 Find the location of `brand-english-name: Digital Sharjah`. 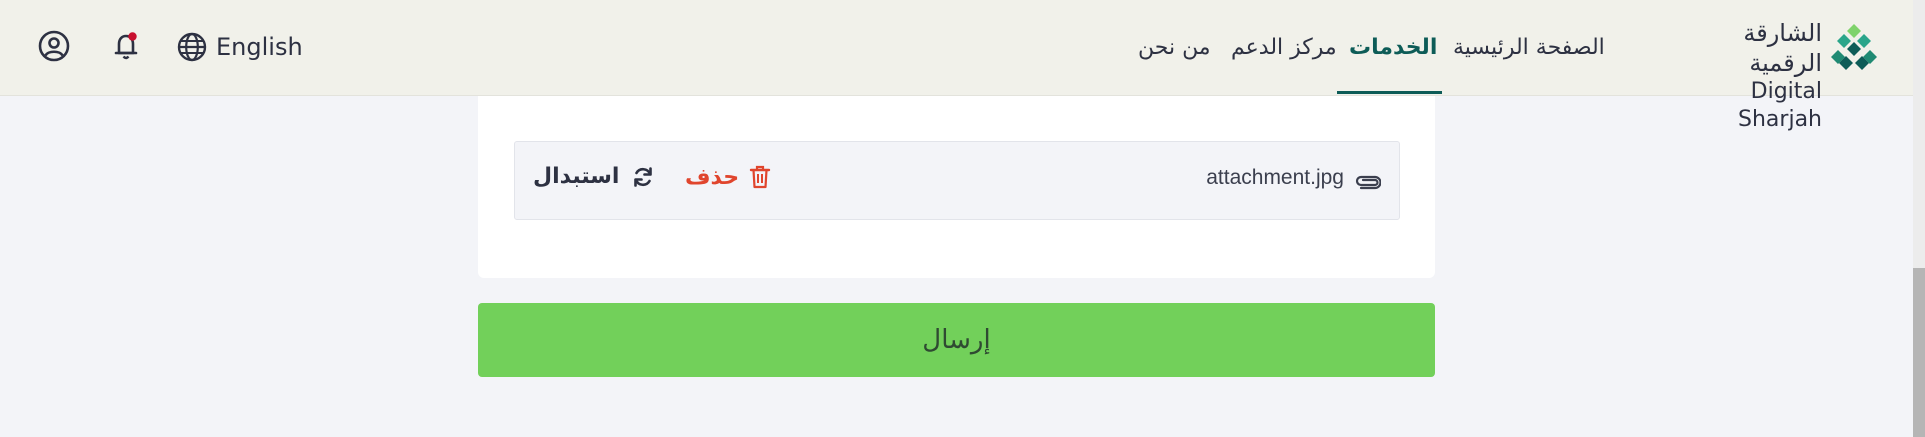

brand-english-name: Digital Sharjah is located at coordinates (1780, 105).